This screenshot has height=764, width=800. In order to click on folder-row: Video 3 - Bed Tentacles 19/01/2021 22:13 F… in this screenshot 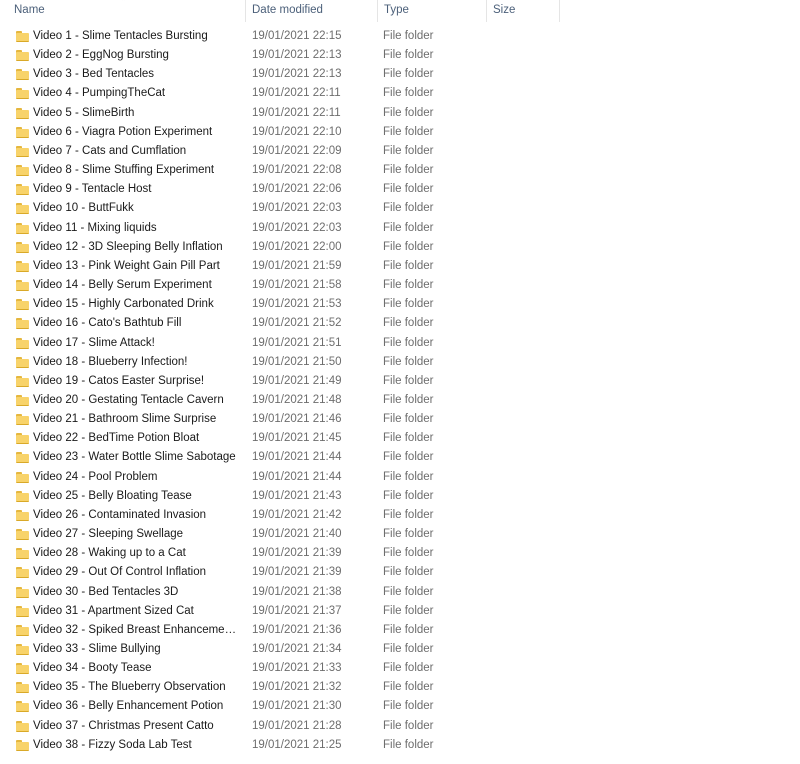, I will do `click(400, 74)`.